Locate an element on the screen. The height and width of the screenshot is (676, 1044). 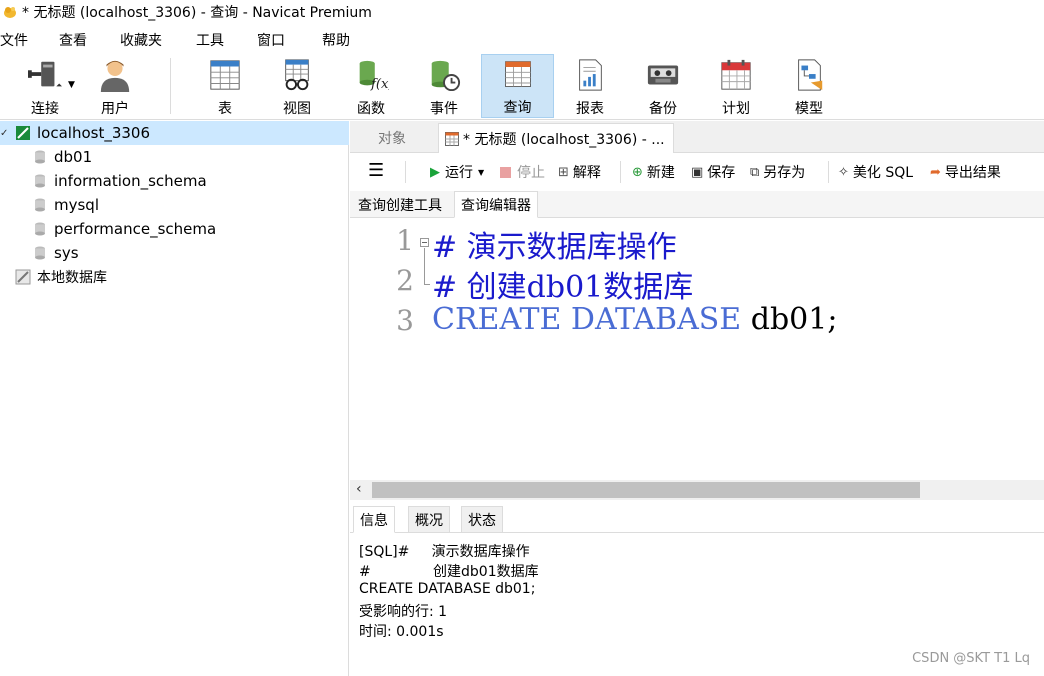
explain-label: 解释 is located at coordinates (586, 173).